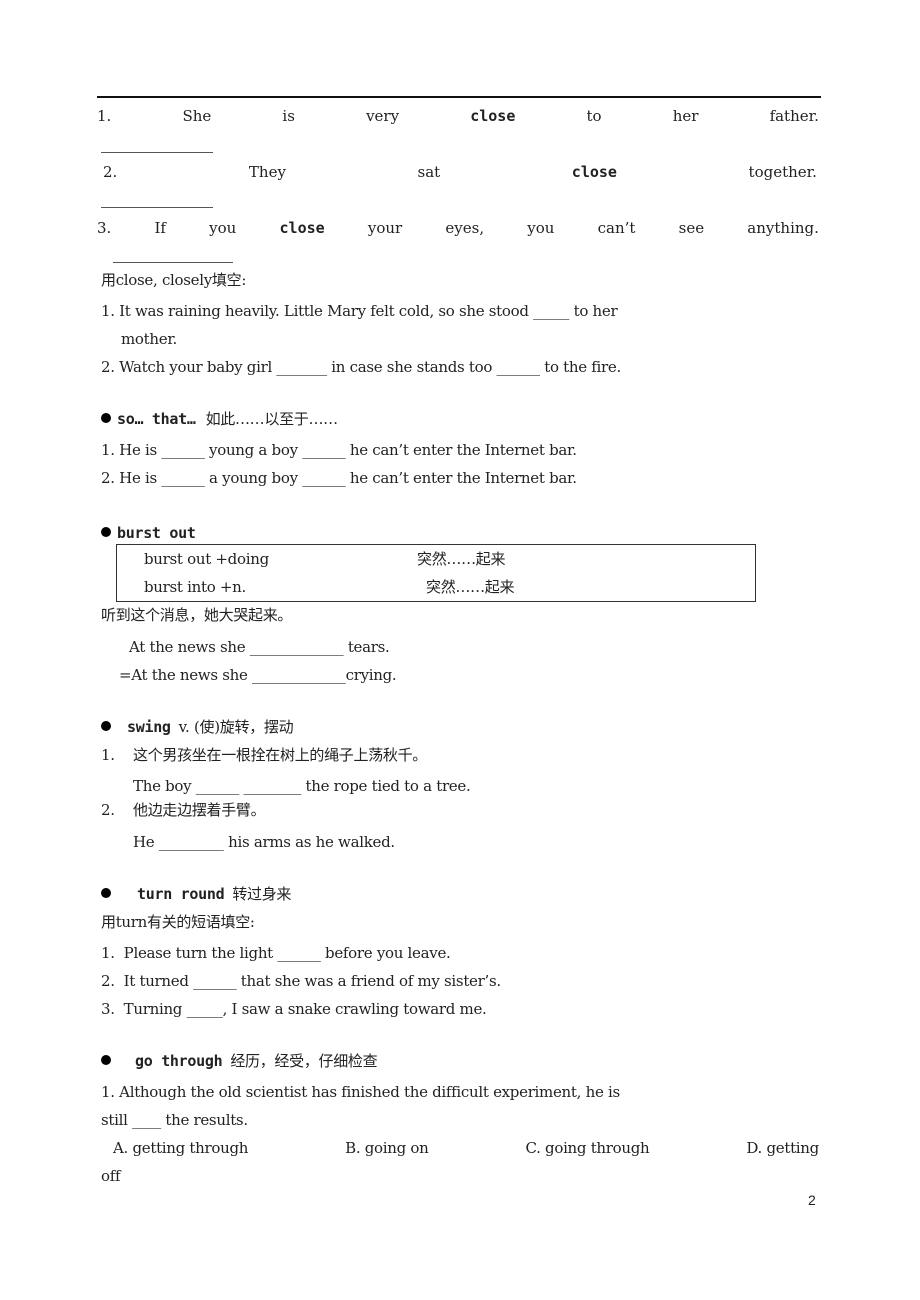 The width and height of the screenshot is (920, 1300). Describe the element at coordinates (383, 116) in the screenshot. I see `example-word: very` at that location.